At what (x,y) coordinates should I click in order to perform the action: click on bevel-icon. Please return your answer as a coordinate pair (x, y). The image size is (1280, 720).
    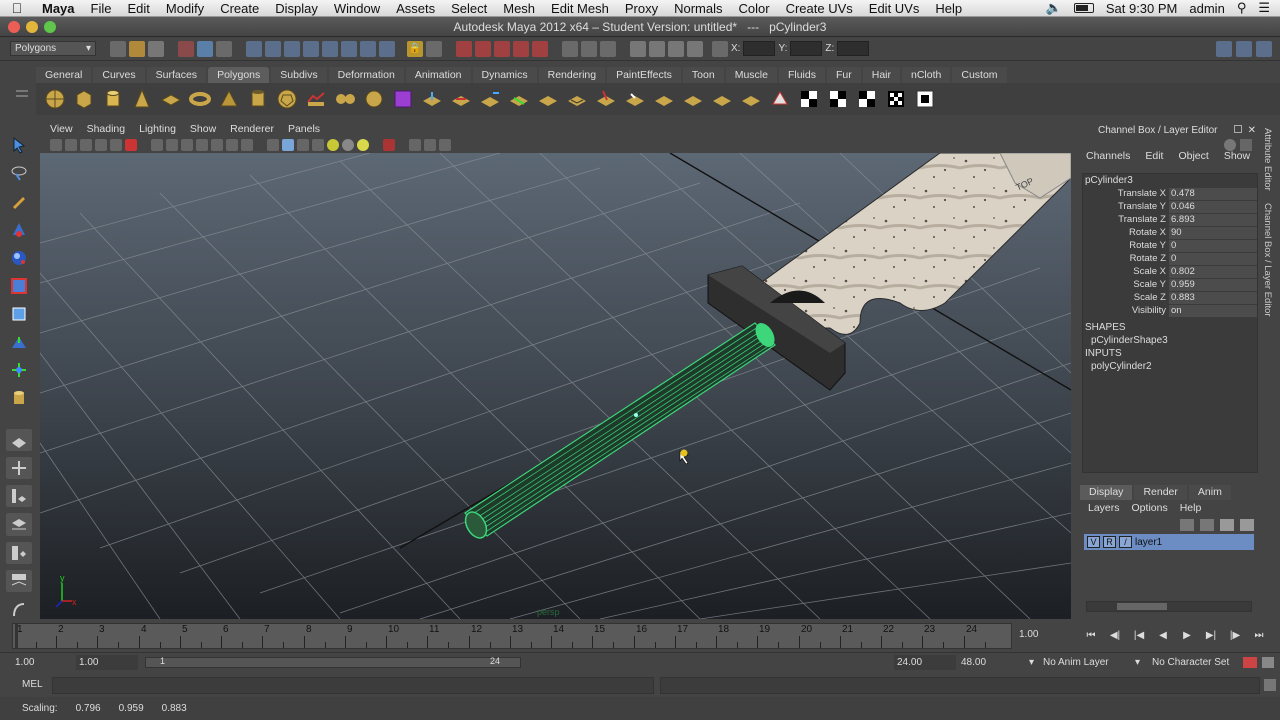
    Looking at the image, I should click on (635, 99).